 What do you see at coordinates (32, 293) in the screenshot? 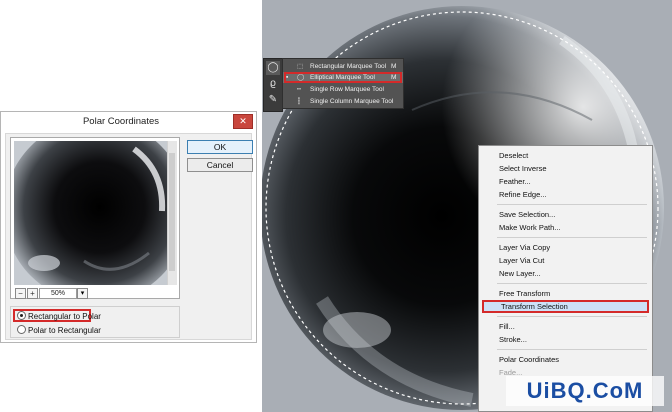
I see `zoom-in-button: +` at bounding box center [32, 293].